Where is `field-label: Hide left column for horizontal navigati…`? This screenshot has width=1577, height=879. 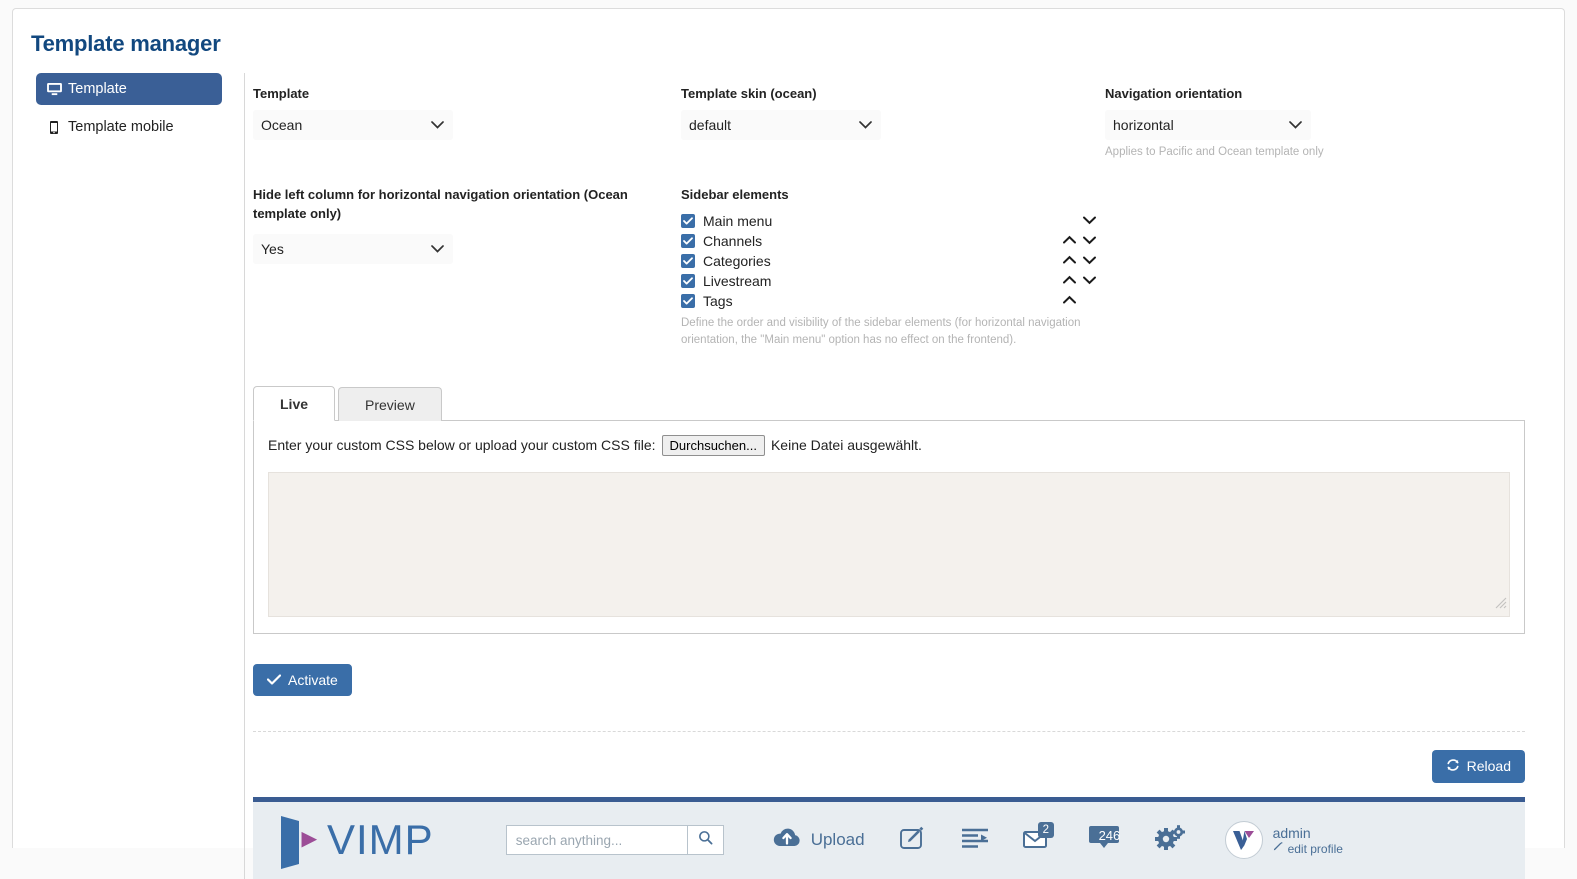
field-label: Hide left column for horizontal navigati… is located at coordinates (440, 204).